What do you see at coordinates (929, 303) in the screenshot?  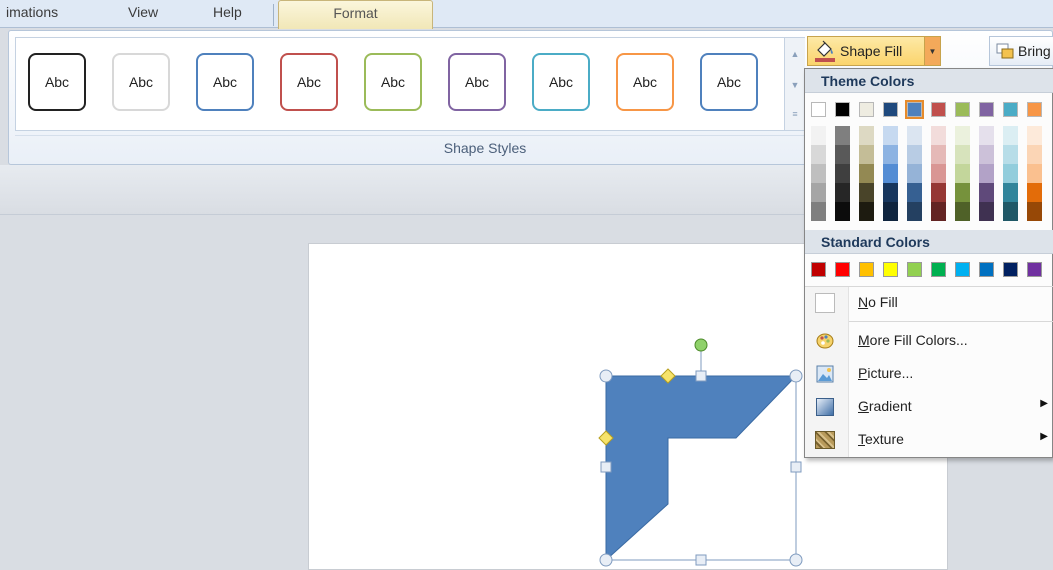 I see `no-fill-item: No Fill` at bounding box center [929, 303].